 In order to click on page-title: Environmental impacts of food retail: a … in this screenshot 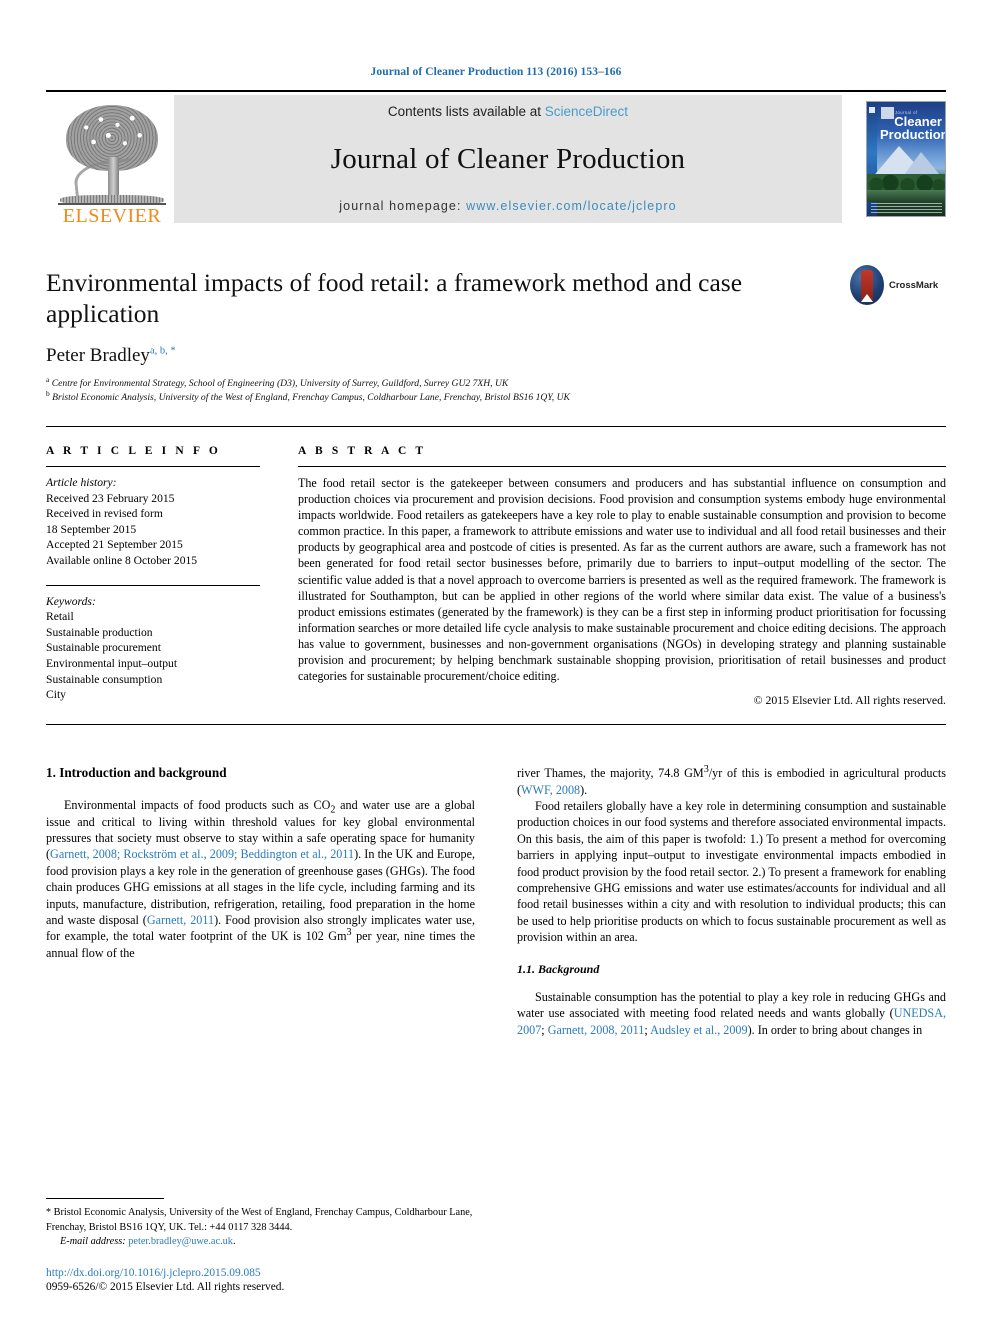, I will do `click(394, 298)`.